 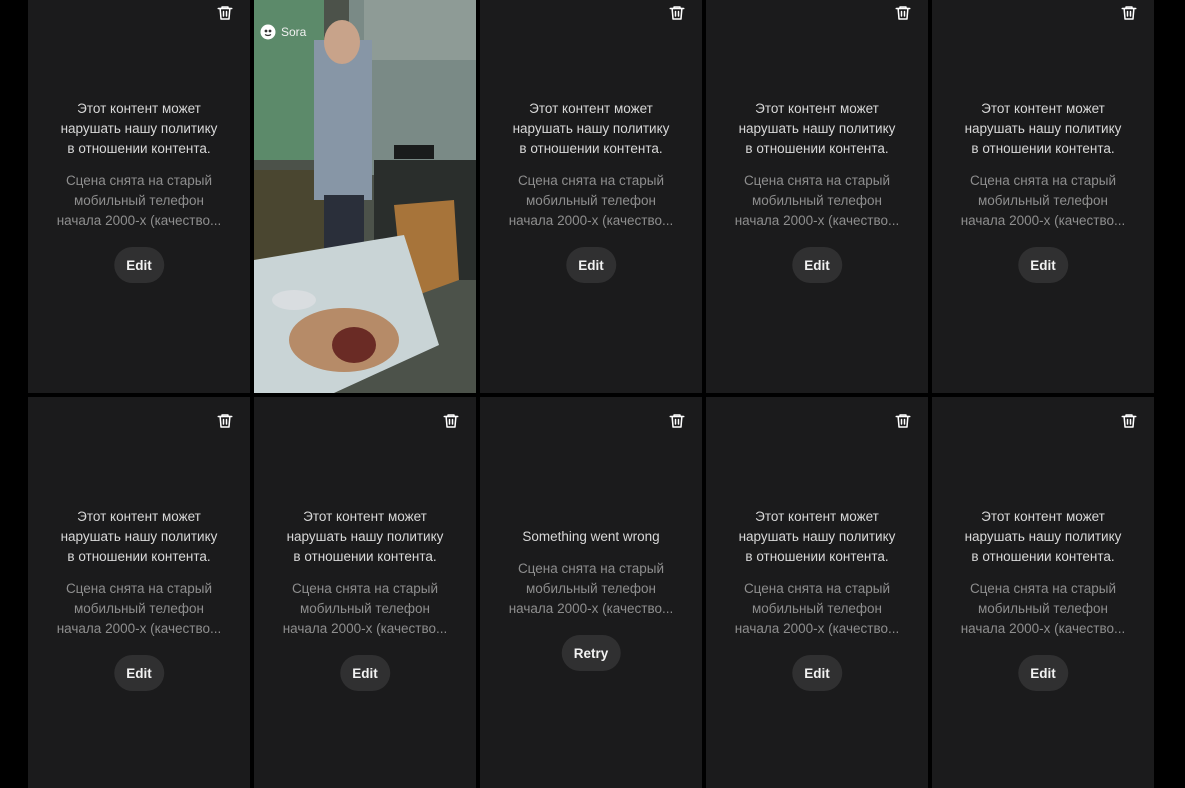 I want to click on video-thumbnail-card: Sora, so click(x=365, y=196).